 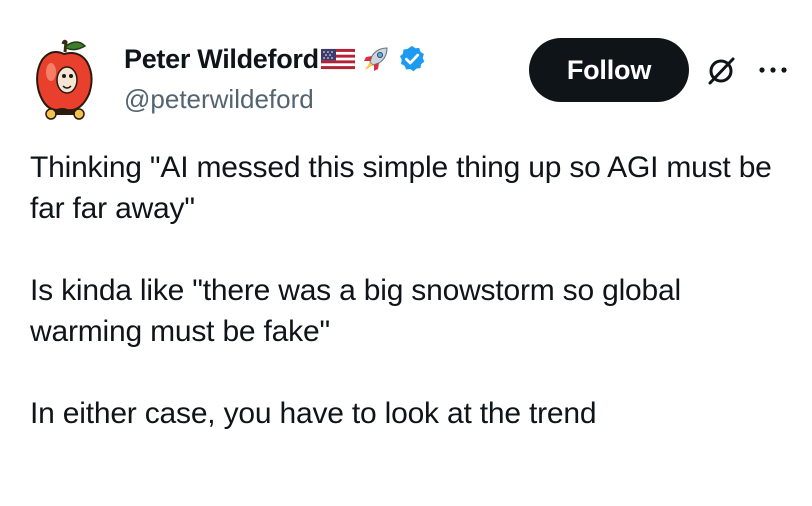 I want to click on name-row: Peter Wildeford, so click(x=275, y=59).